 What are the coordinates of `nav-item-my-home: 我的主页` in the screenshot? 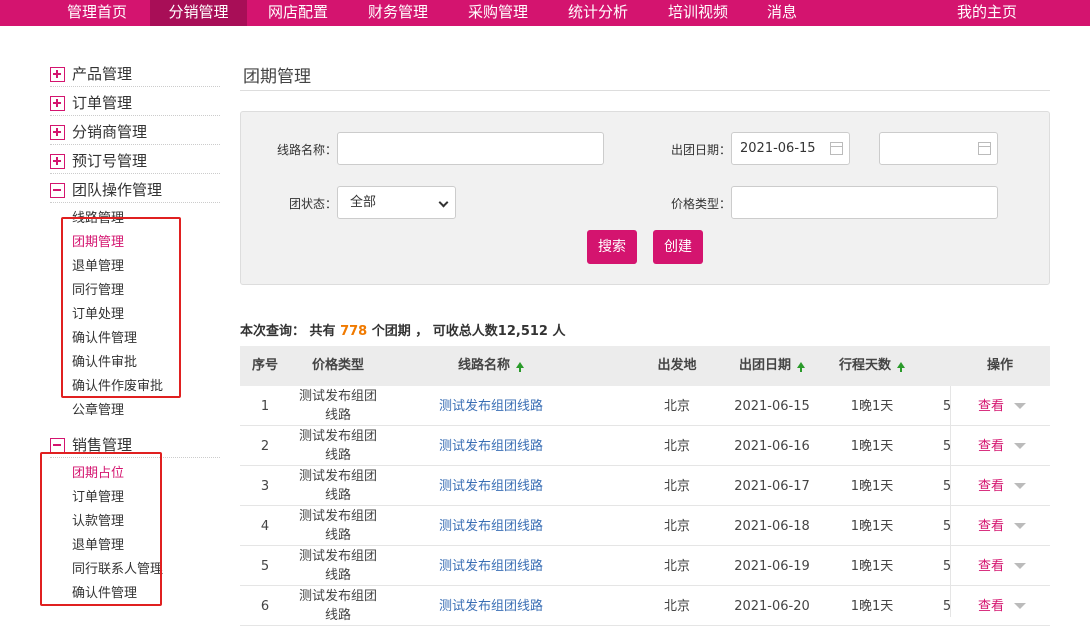 It's located at (987, 13).